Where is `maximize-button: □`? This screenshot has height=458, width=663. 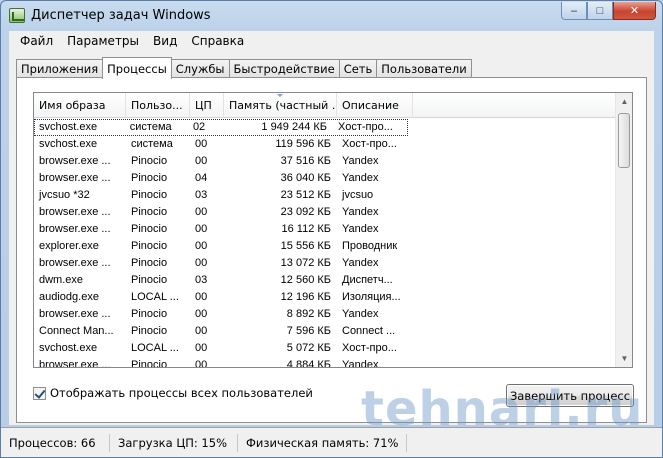 maximize-button: □ is located at coordinates (600, 11).